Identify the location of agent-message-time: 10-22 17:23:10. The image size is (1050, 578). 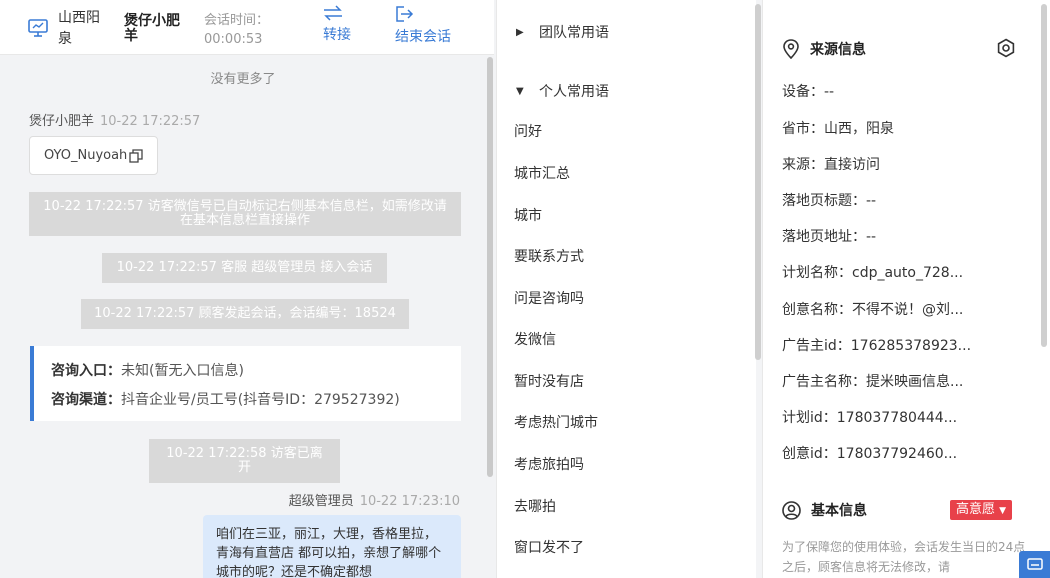
(409, 501).